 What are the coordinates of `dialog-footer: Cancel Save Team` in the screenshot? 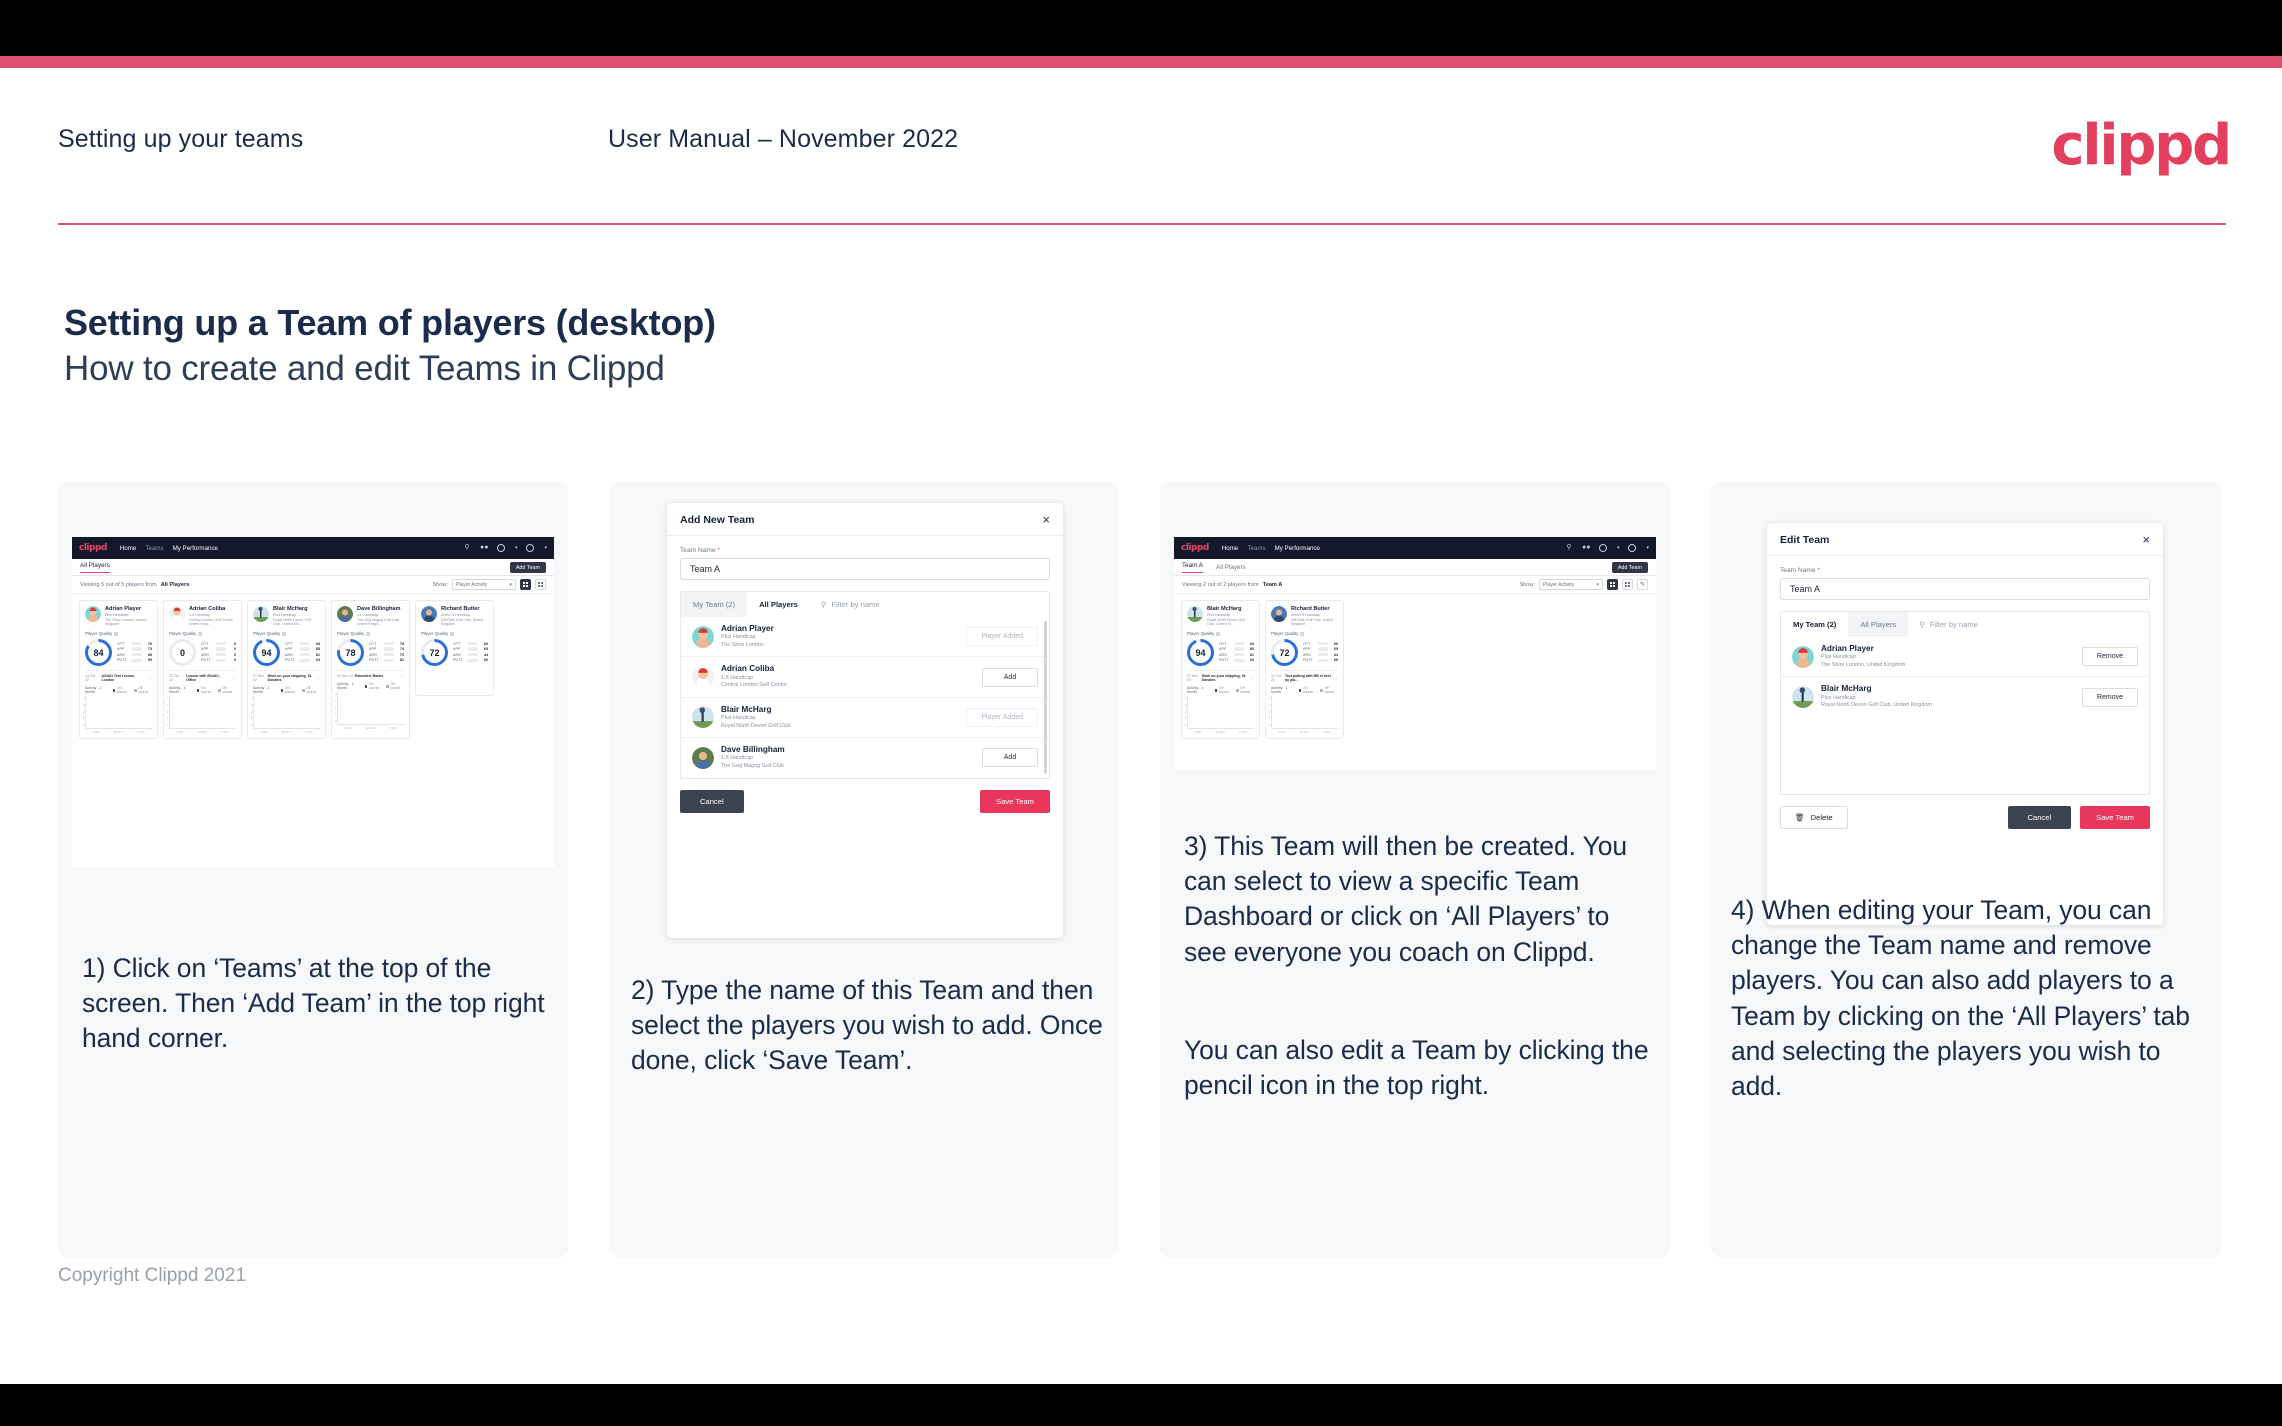 It's located at (865, 802).